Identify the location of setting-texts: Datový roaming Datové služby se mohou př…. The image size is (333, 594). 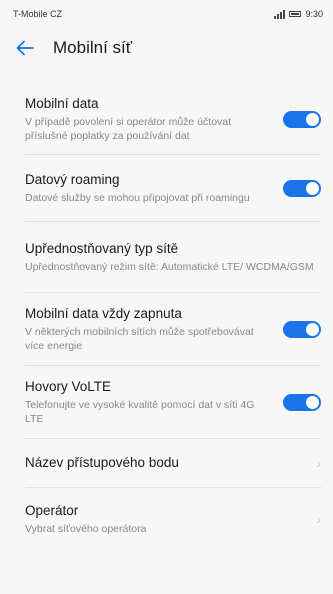
(137, 188).